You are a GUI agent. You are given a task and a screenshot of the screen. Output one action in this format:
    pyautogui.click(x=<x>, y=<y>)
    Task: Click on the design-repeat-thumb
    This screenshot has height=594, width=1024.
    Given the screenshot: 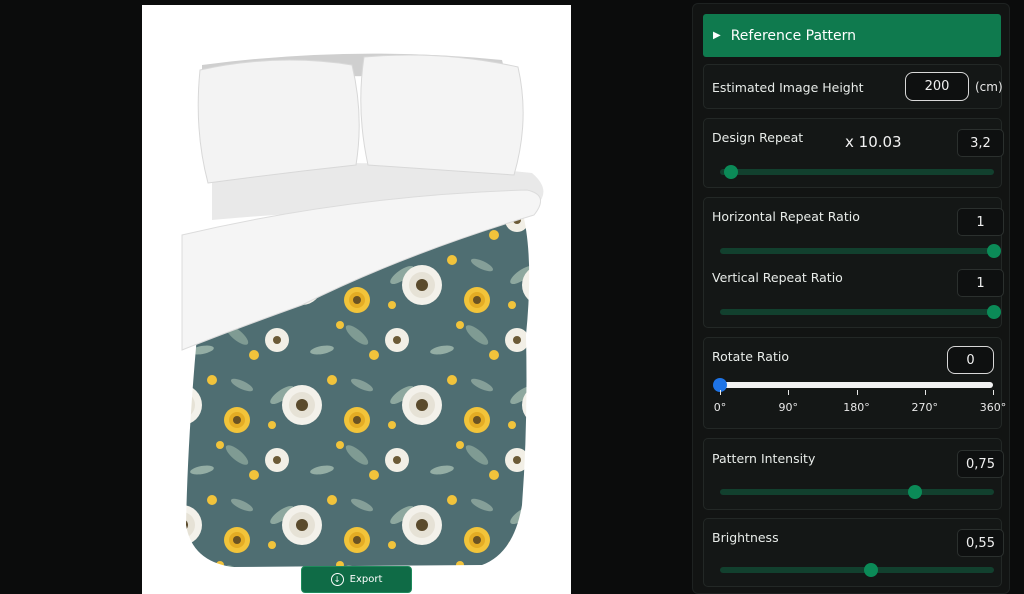 What is the action you would take?
    pyautogui.click(x=730, y=172)
    